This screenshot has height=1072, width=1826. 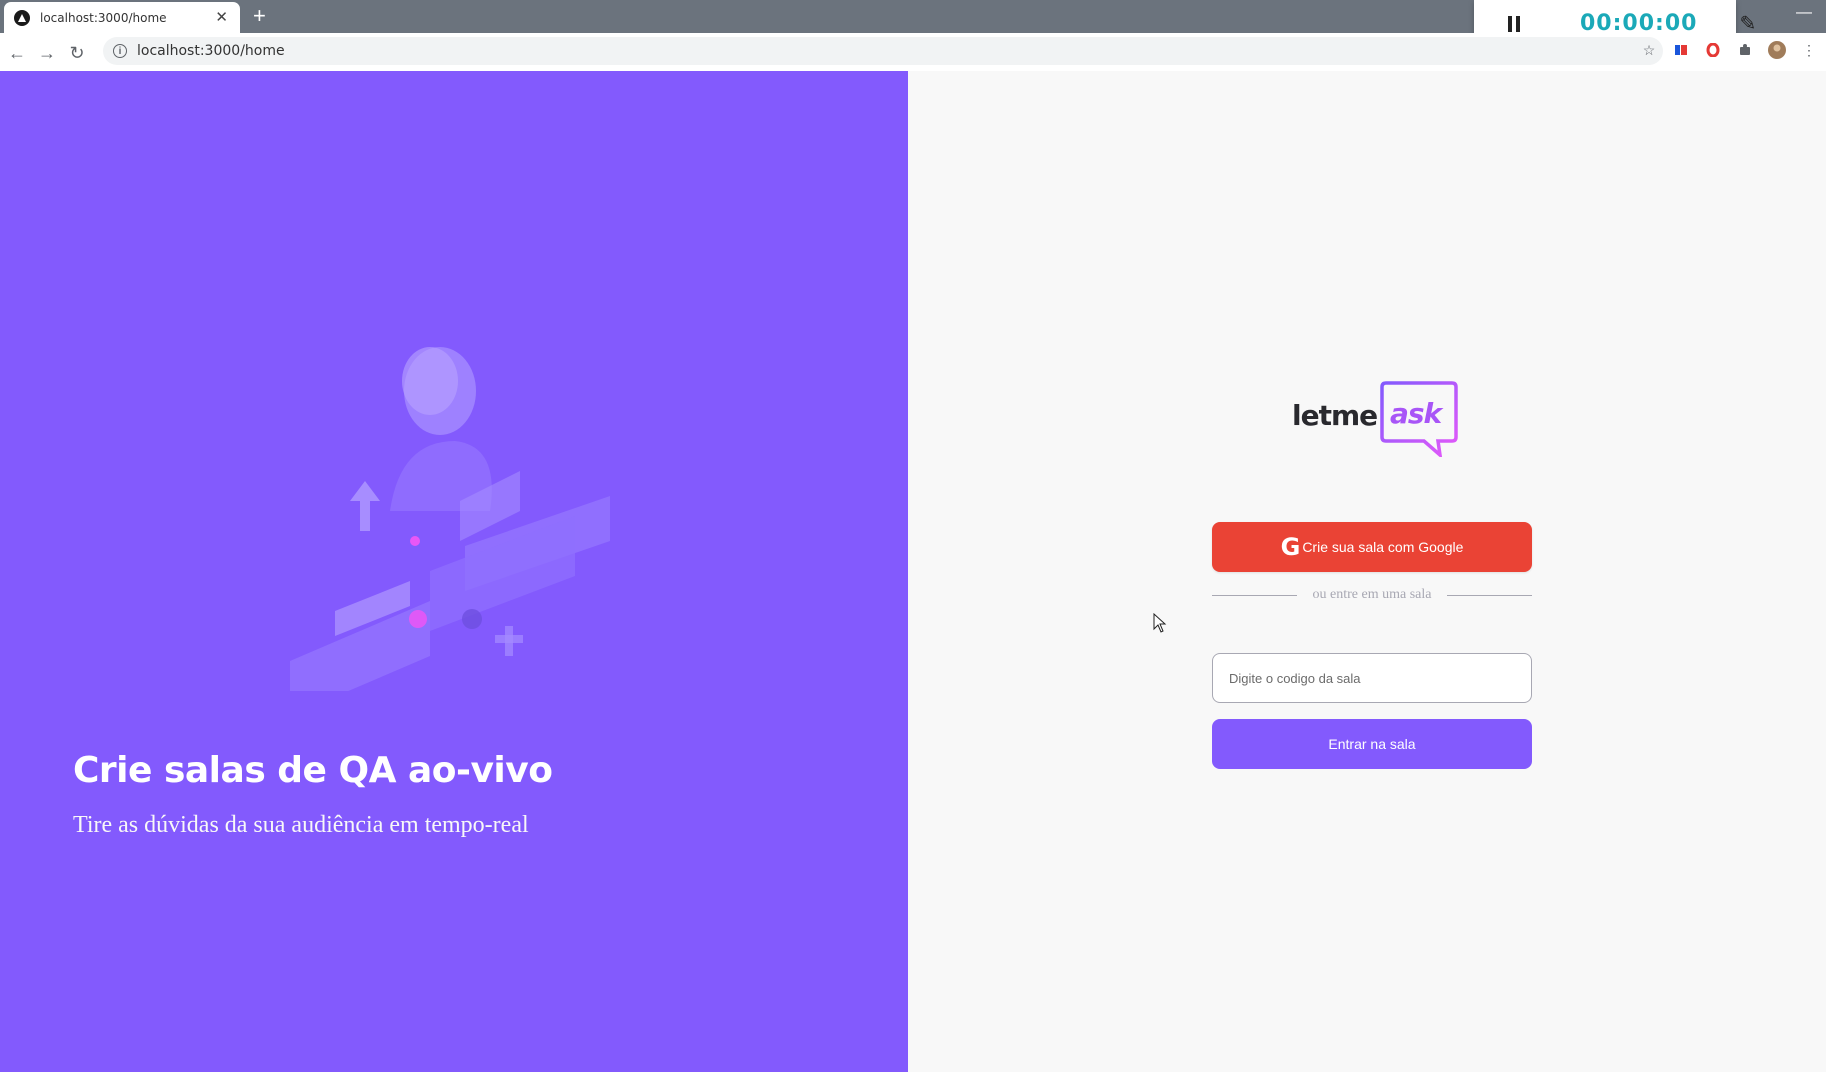 What do you see at coordinates (1649, 50) in the screenshot?
I see `bookmark-star-icon: ☆` at bounding box center [1649, 50].